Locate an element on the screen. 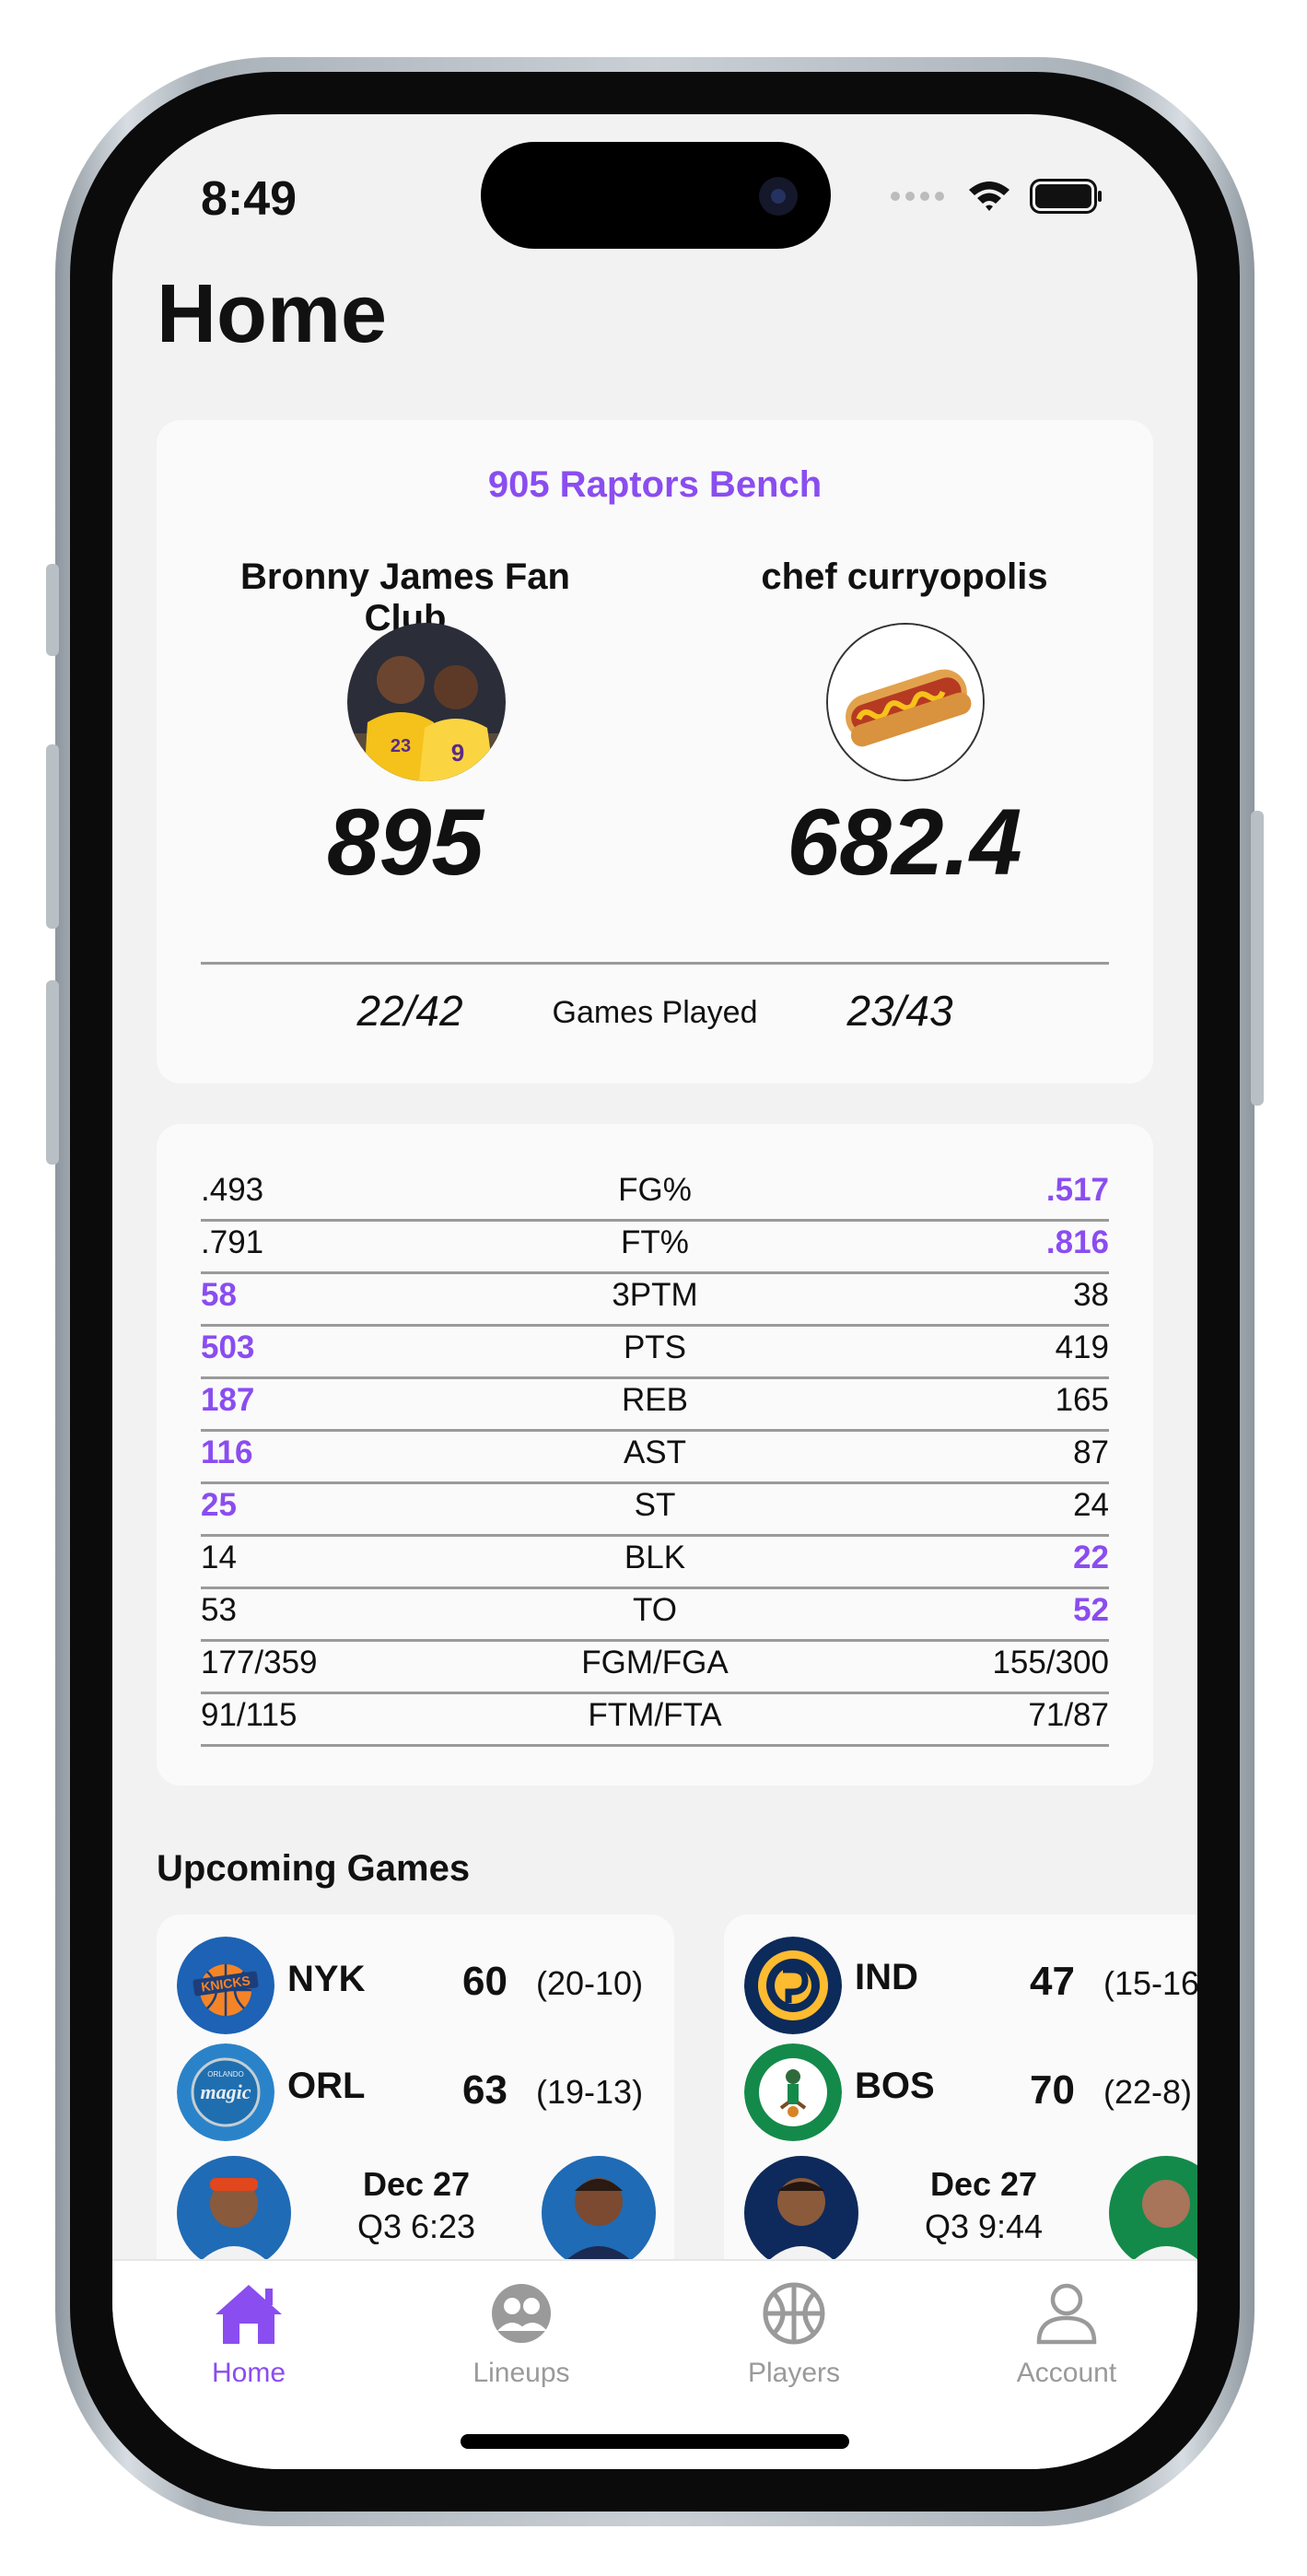 The height and width of the screenshot is (2576, 1307). stat-label: AST is located at coordinates (655, 1452).